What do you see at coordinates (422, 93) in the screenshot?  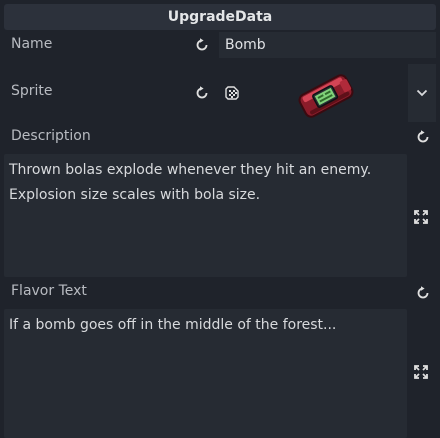 I see `sprite-dropdown-button` at bounding box center [422, 93].